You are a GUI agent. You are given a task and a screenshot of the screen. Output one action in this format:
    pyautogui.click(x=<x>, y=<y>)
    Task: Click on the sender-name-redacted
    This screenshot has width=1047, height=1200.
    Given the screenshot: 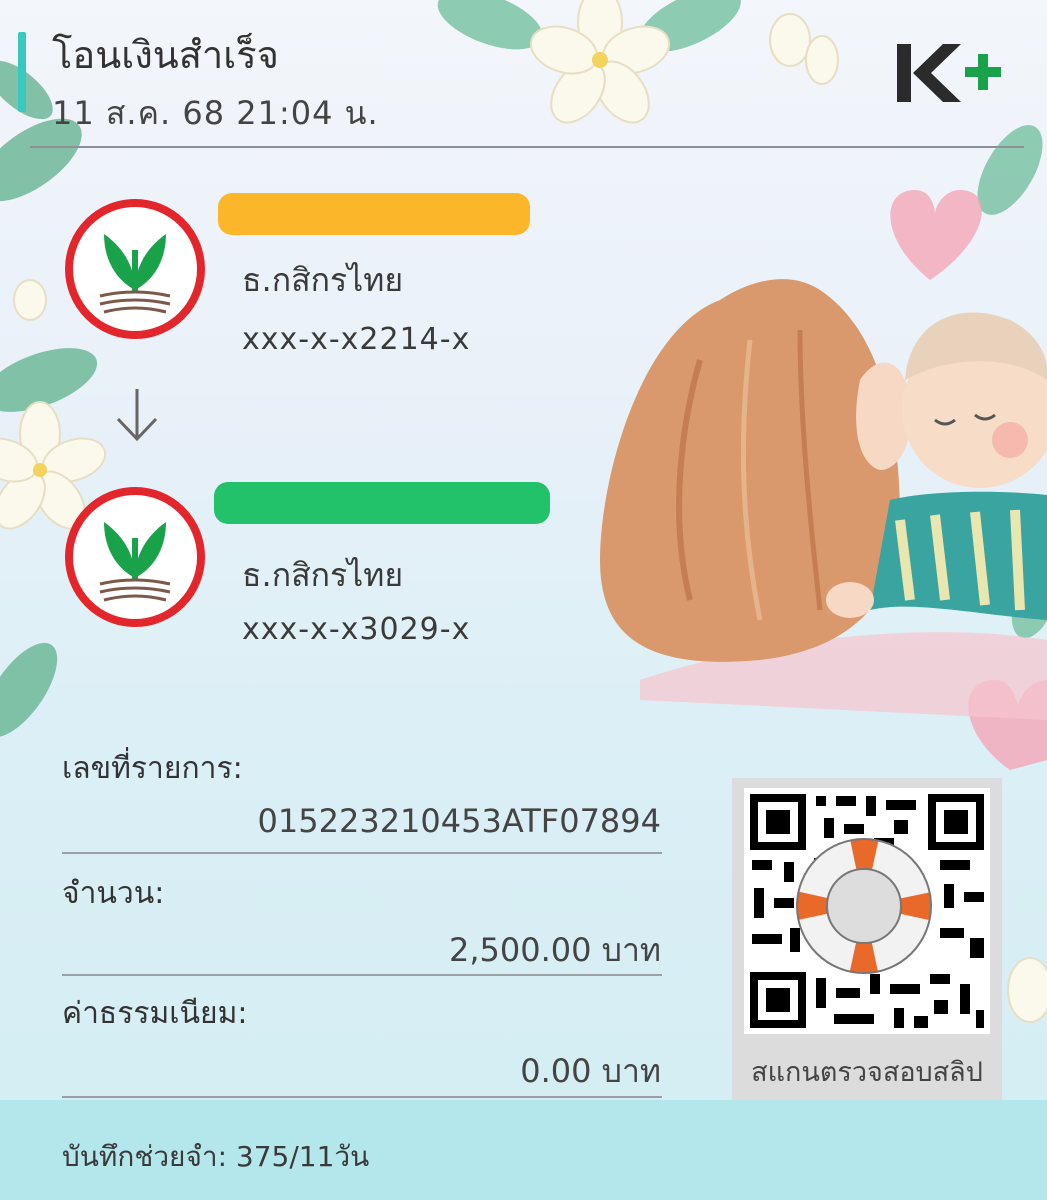 What is the action you would take?
    pyautogui.click(x=374, y=214)
    